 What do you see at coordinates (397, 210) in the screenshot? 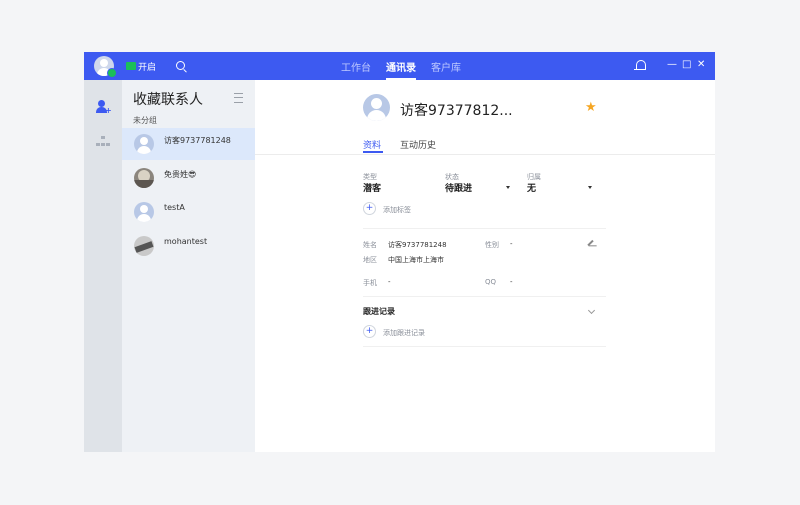
I see `add-tag-button: 添加标签` at bounding box center [397, 210].